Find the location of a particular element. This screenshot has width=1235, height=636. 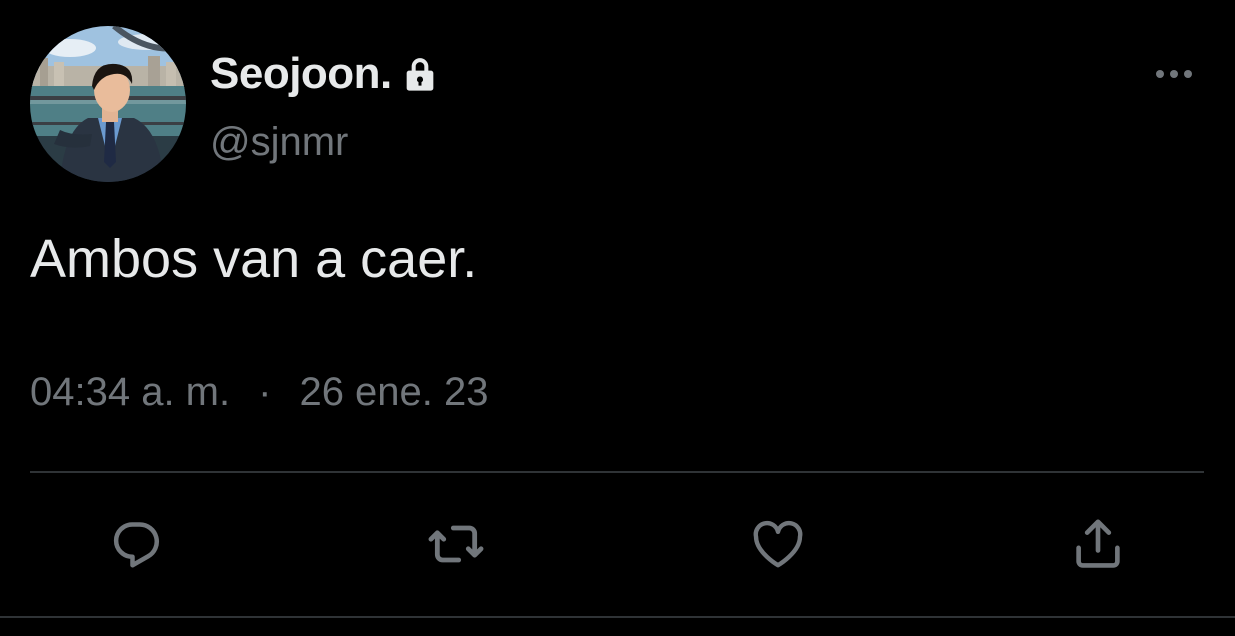

author-name-row: Seojoon. is located at coordinates (325, 74).